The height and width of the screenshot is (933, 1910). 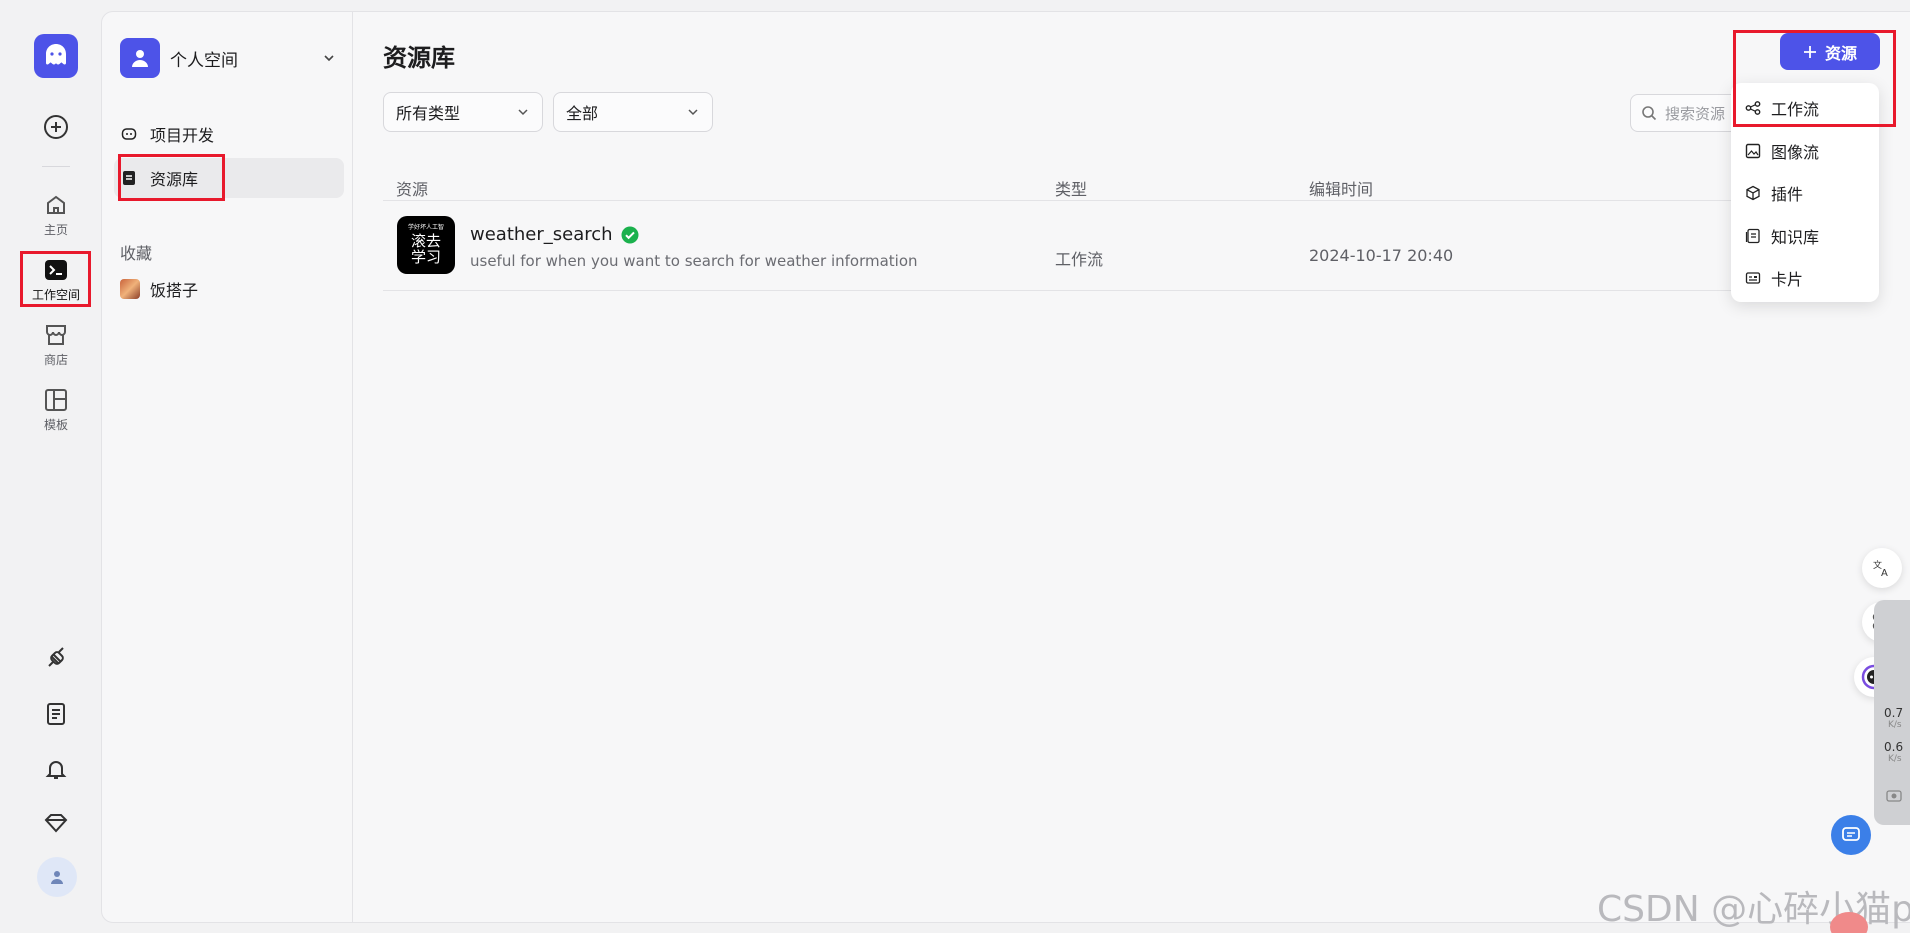 I want to click on menu-item-label: 图像流, so click(x=1795, y=152).